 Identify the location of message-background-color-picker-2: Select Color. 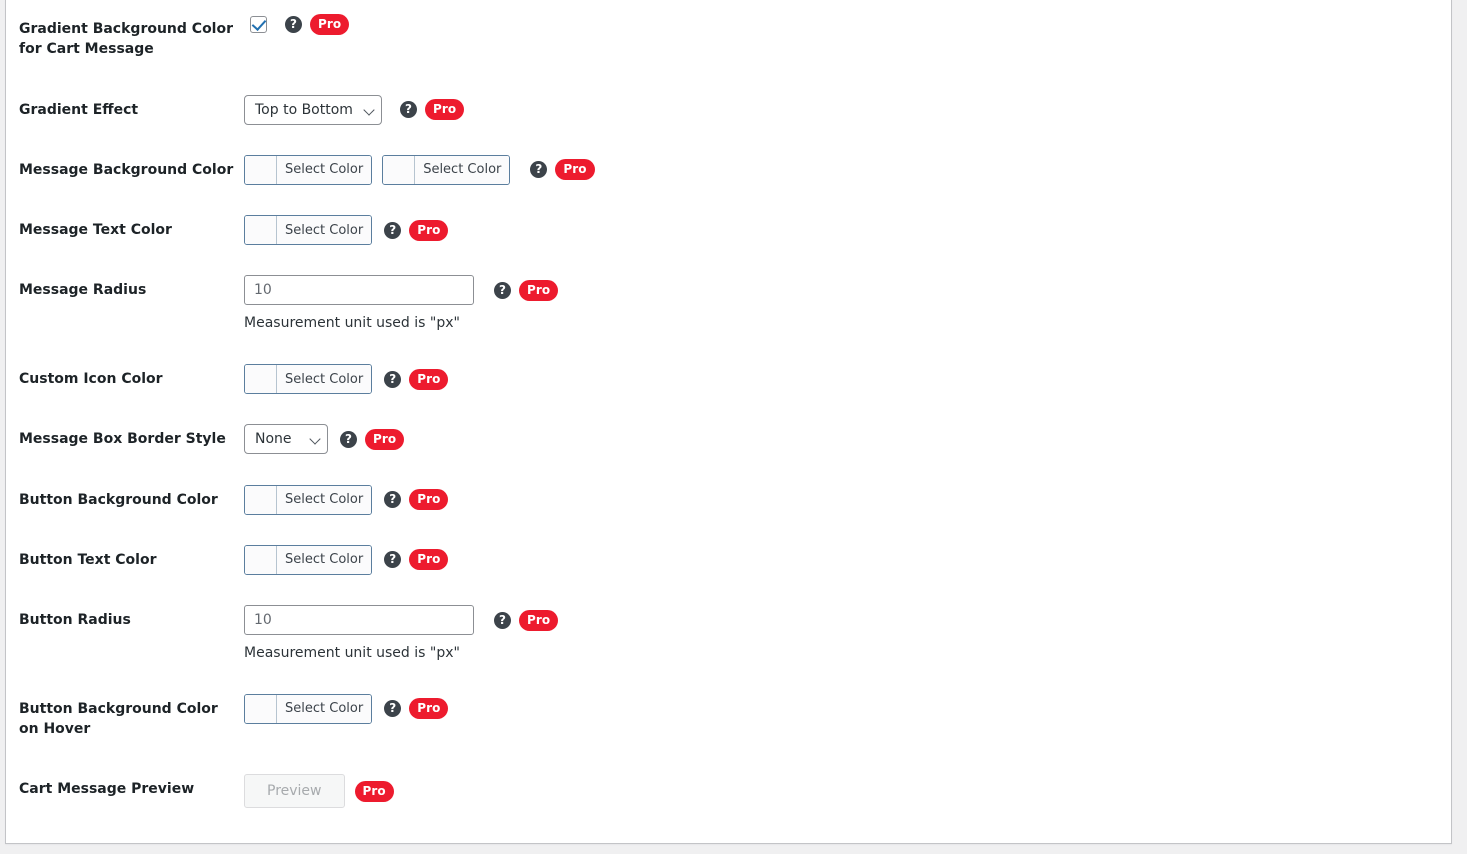
(446, 169).